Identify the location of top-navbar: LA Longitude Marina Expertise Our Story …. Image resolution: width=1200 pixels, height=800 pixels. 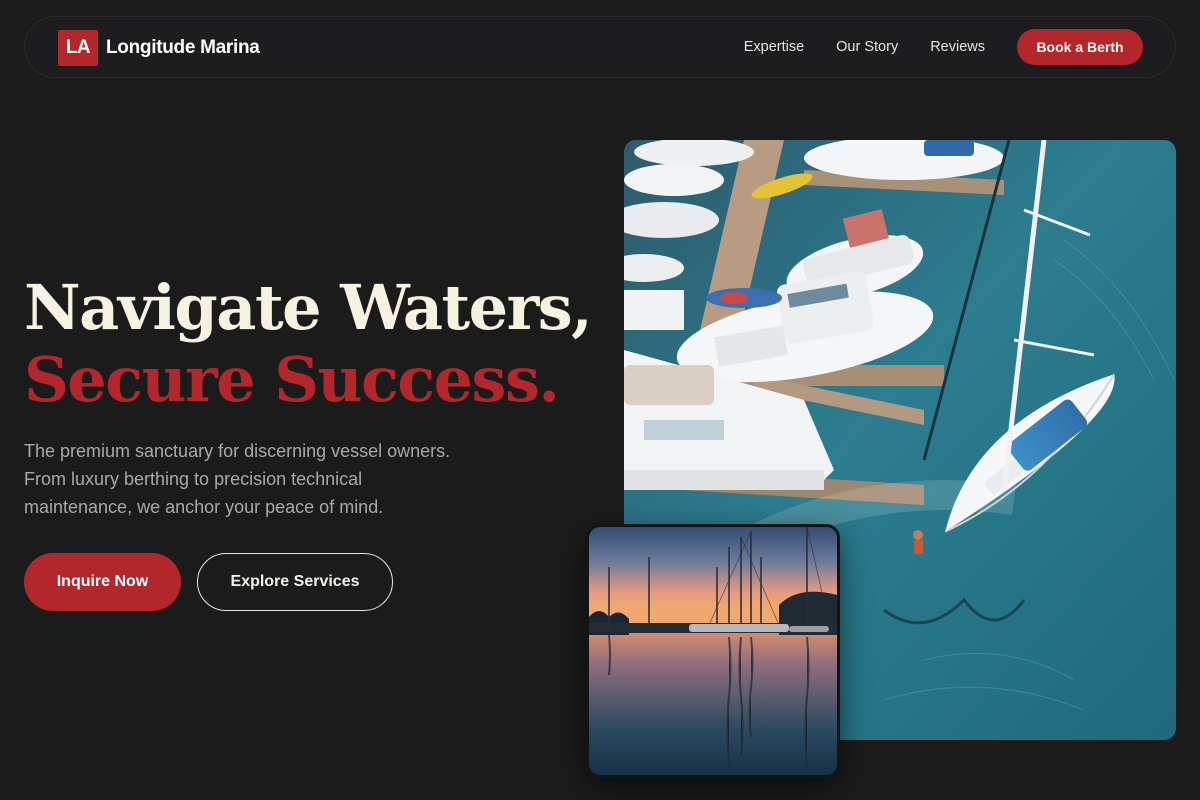
(600, 47).